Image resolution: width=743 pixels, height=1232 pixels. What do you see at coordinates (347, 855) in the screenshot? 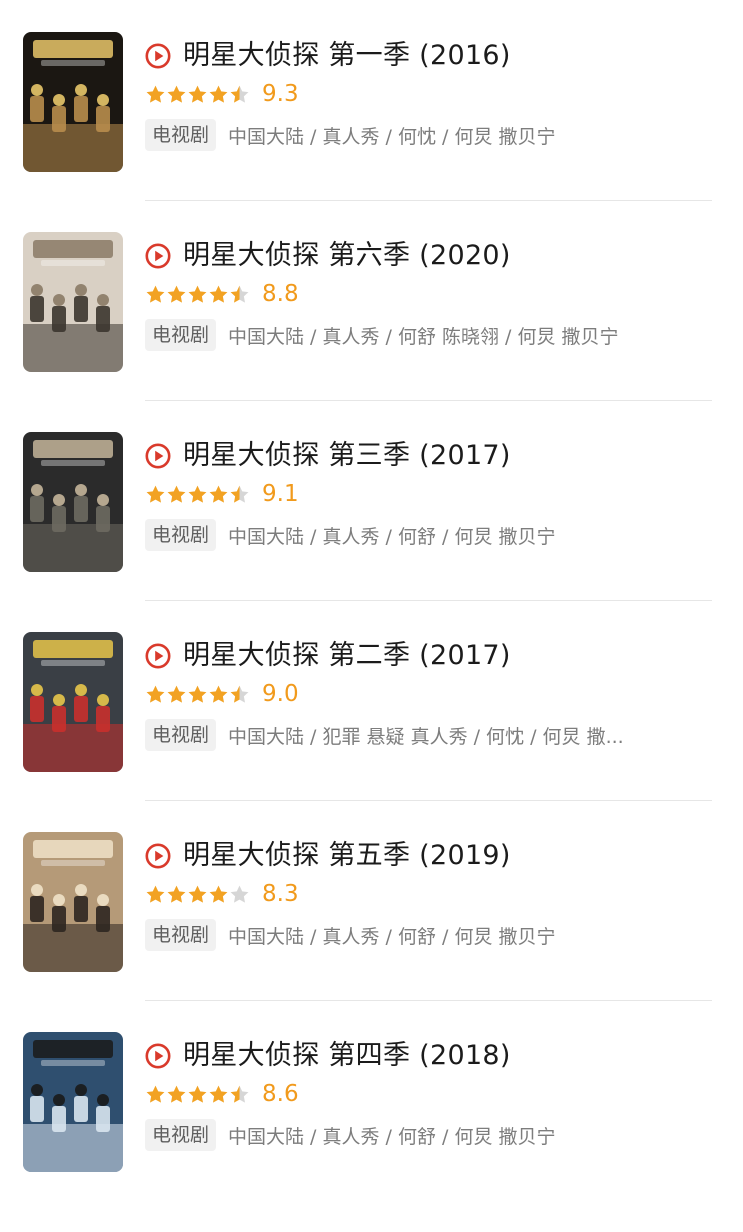
I see `item-title: 明星大侦探 第五季 (2019)` at bounding box center [347, 855].